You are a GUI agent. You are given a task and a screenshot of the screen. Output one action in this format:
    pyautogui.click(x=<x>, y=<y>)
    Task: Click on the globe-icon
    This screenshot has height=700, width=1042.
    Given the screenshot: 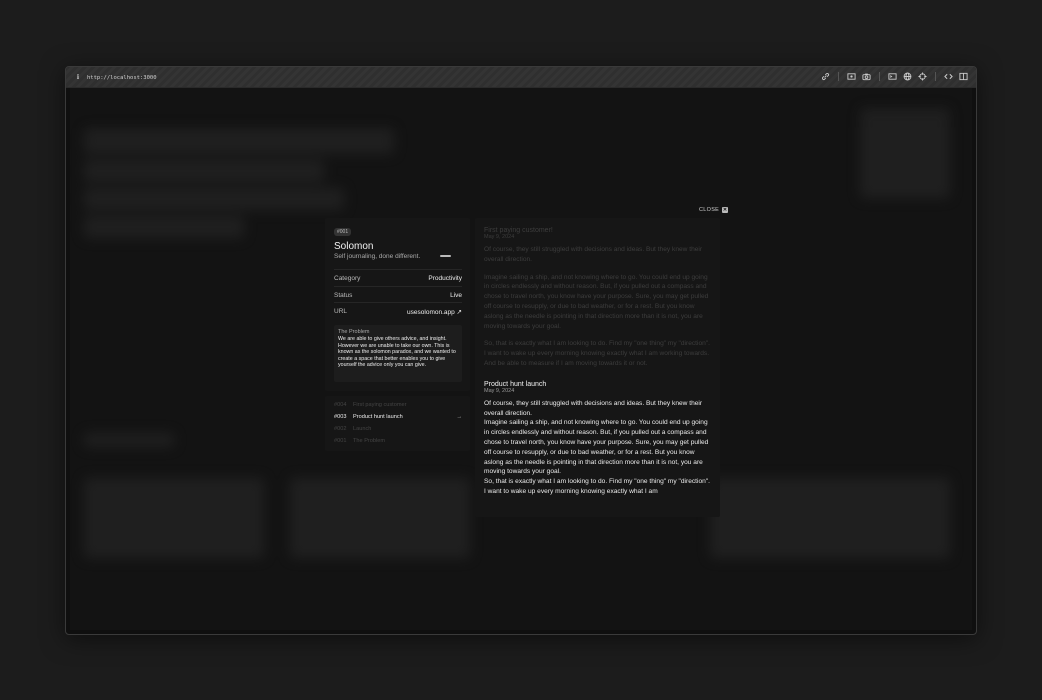 What is the action you would take?
    pyautogui.click(x=907, y=76)
    